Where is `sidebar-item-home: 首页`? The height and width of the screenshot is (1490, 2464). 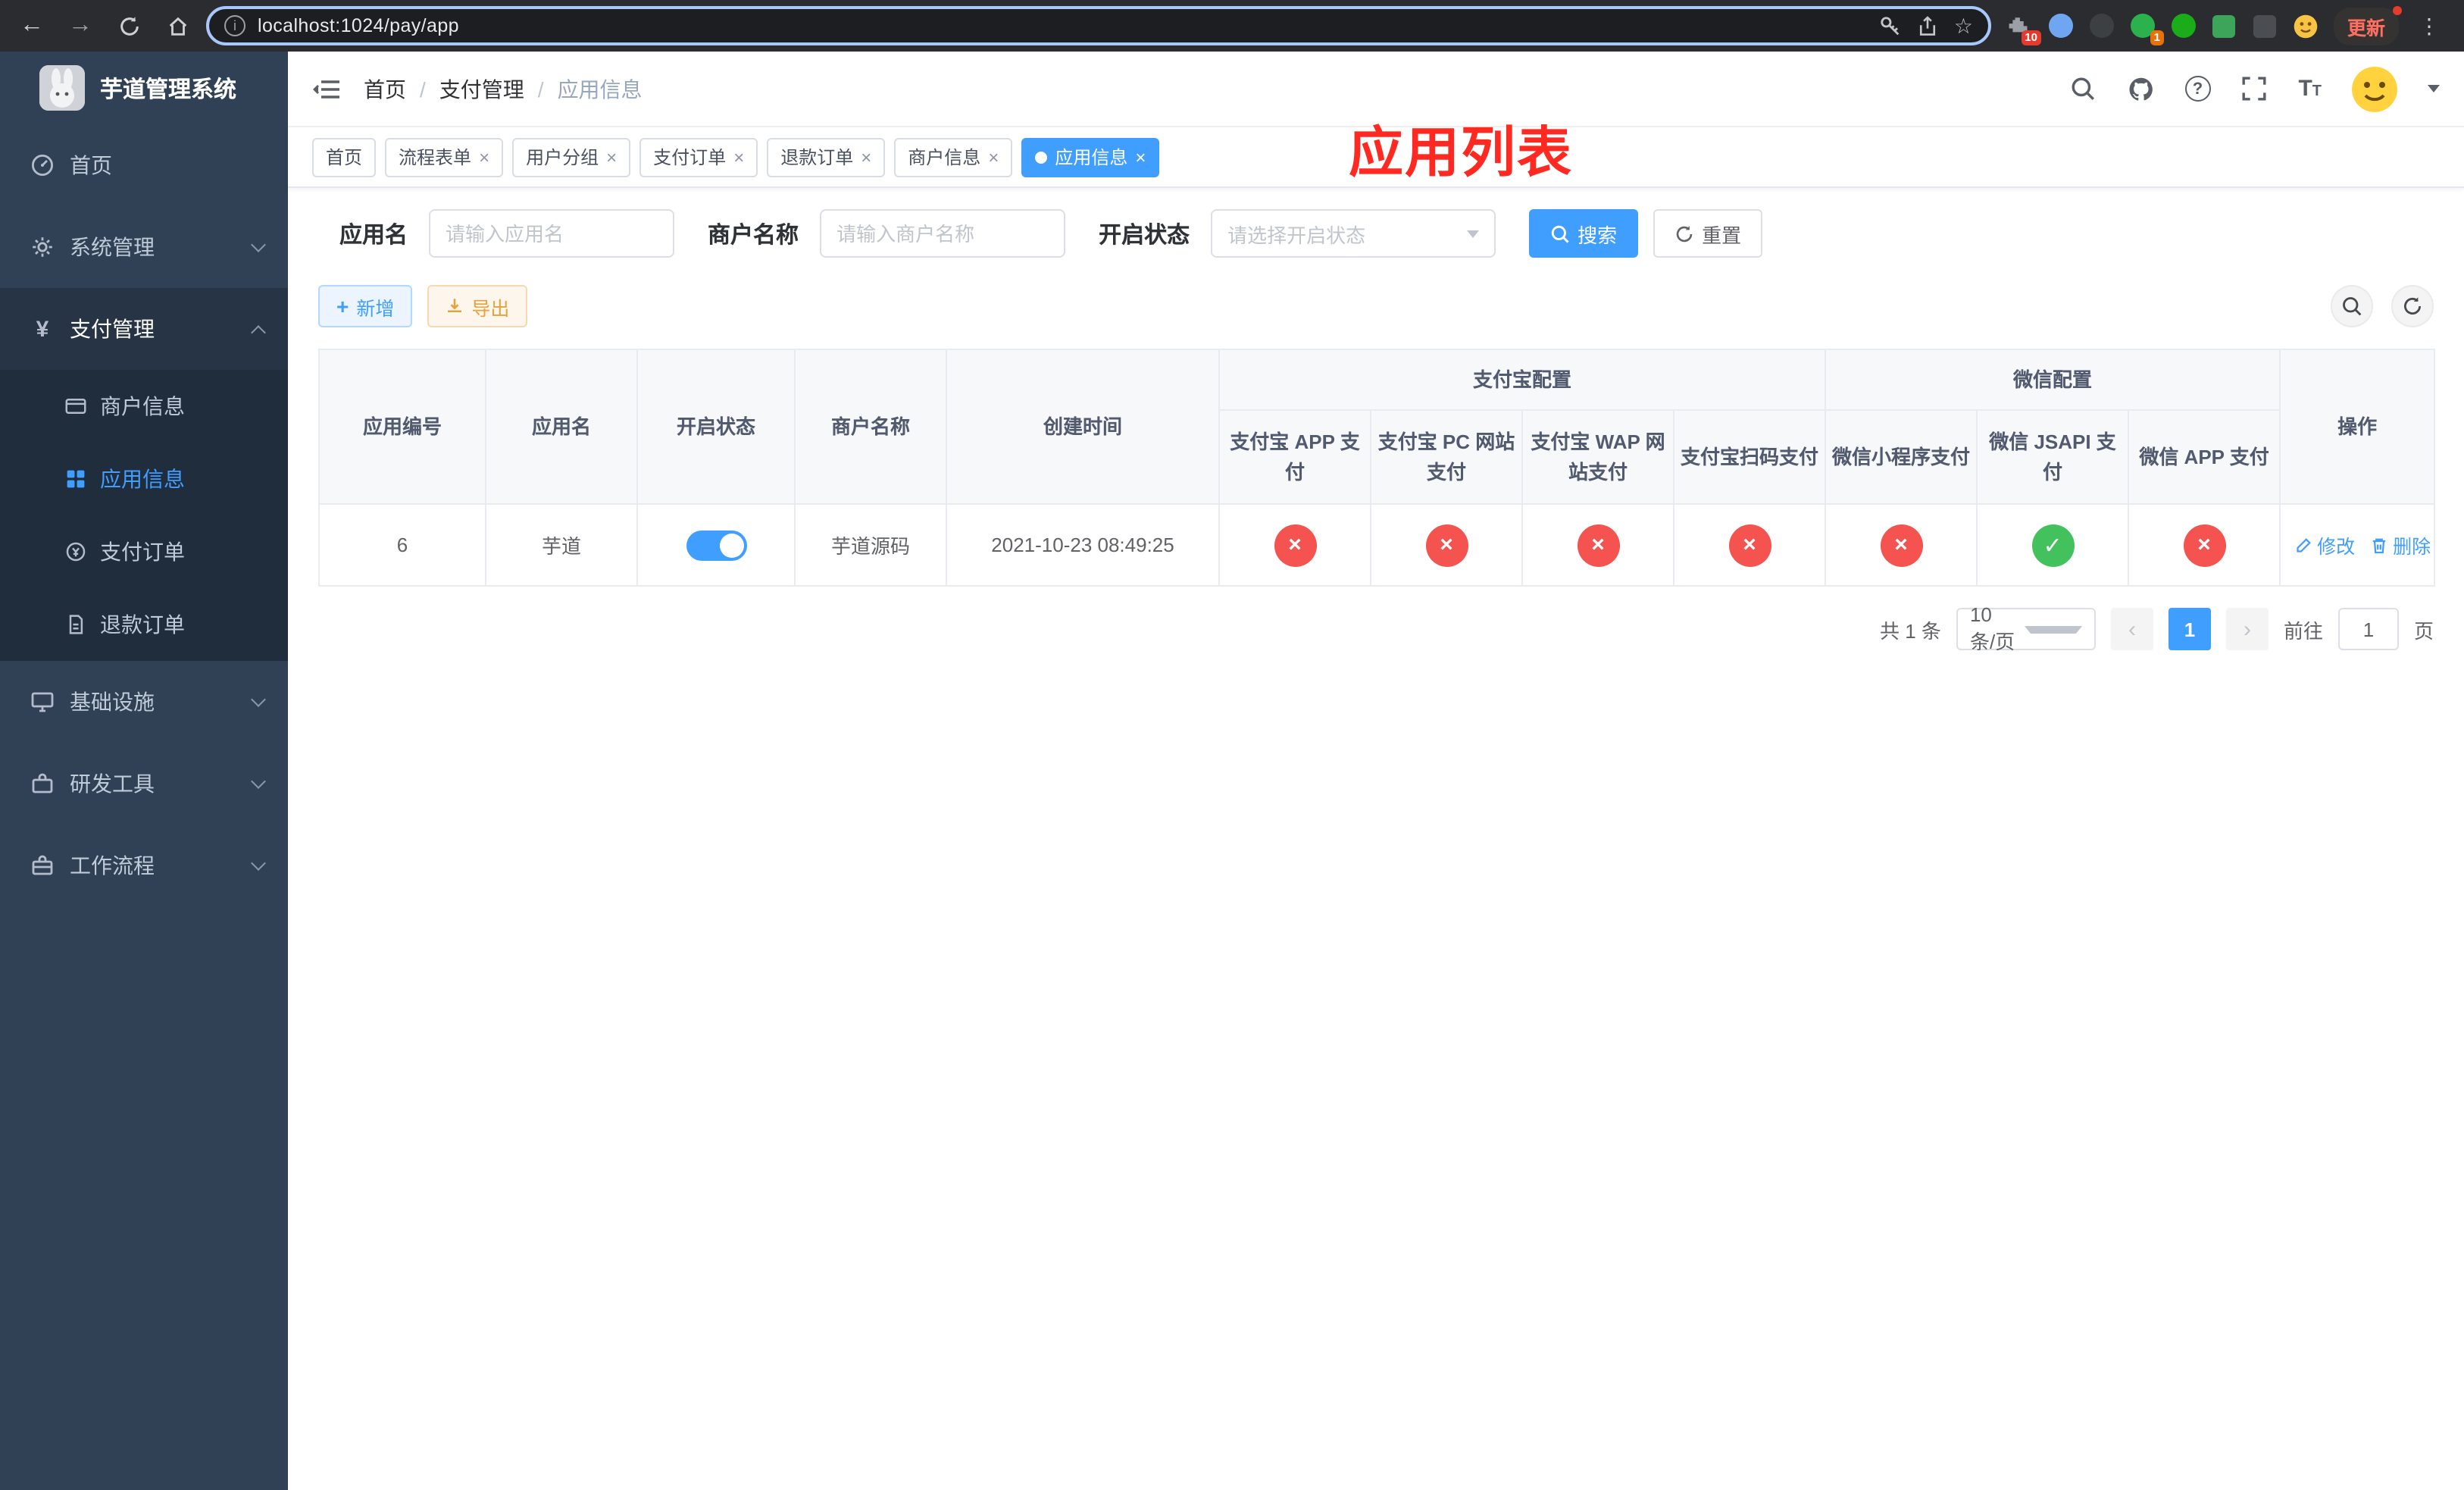
sidebar-item-home: 首页 is located at coordinates (144, 165).